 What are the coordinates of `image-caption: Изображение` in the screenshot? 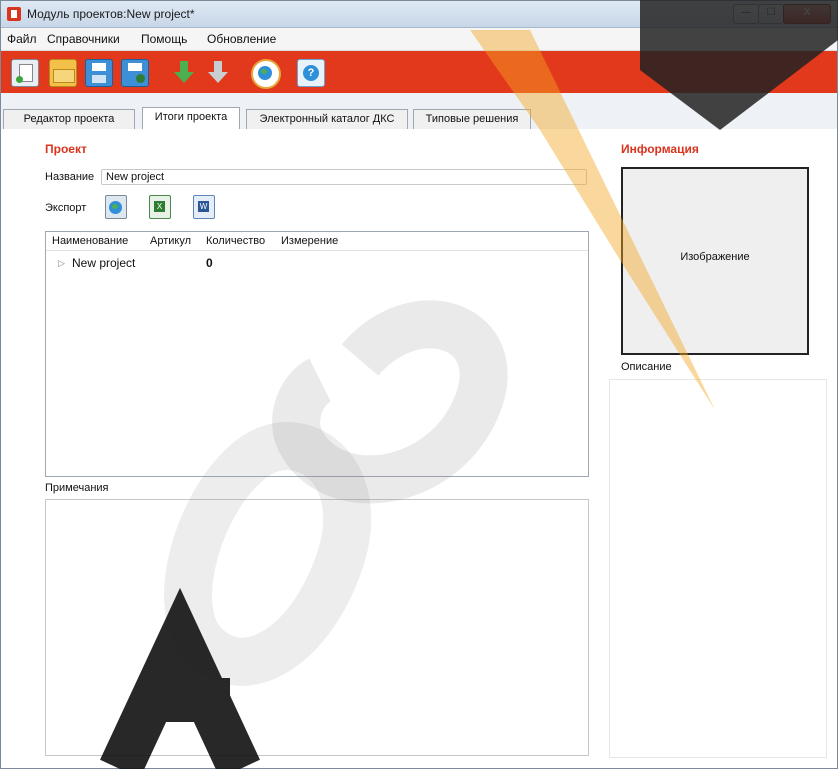 It's located at (715, 257).